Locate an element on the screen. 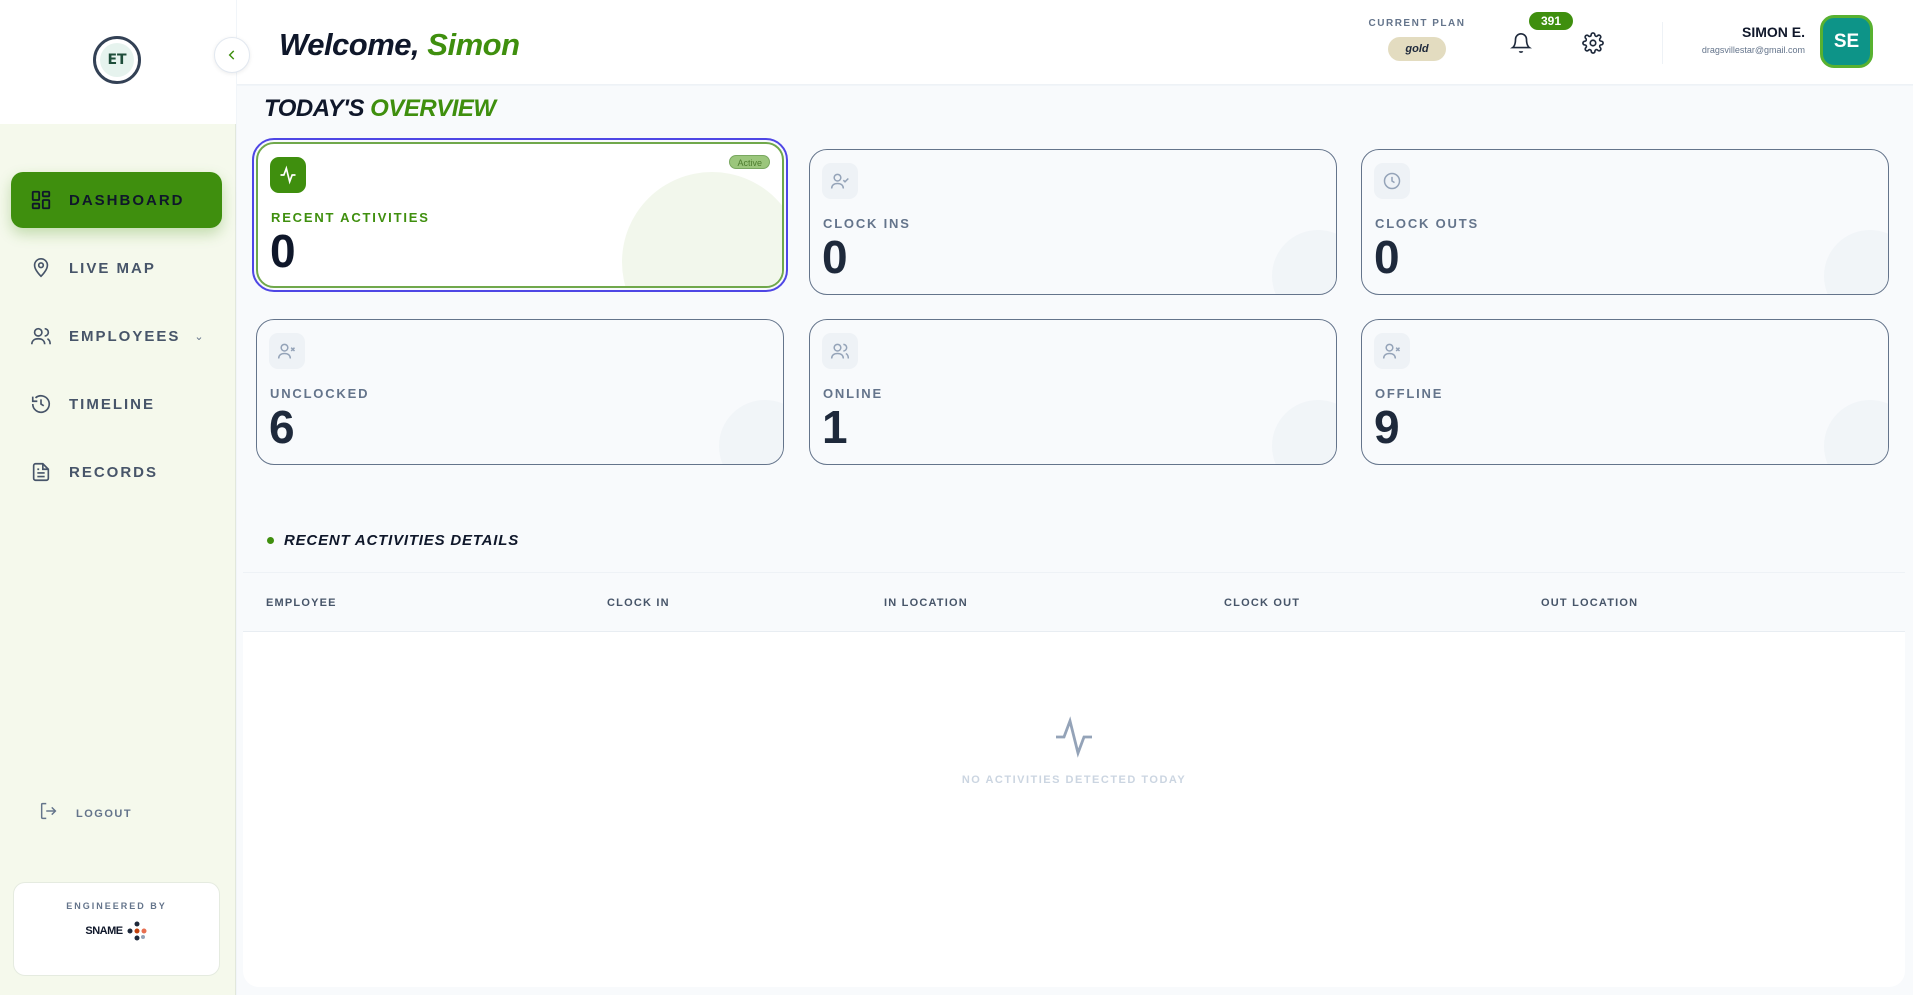  column-header-employee: EMPLOYEE is located at coordinates (301, 603).